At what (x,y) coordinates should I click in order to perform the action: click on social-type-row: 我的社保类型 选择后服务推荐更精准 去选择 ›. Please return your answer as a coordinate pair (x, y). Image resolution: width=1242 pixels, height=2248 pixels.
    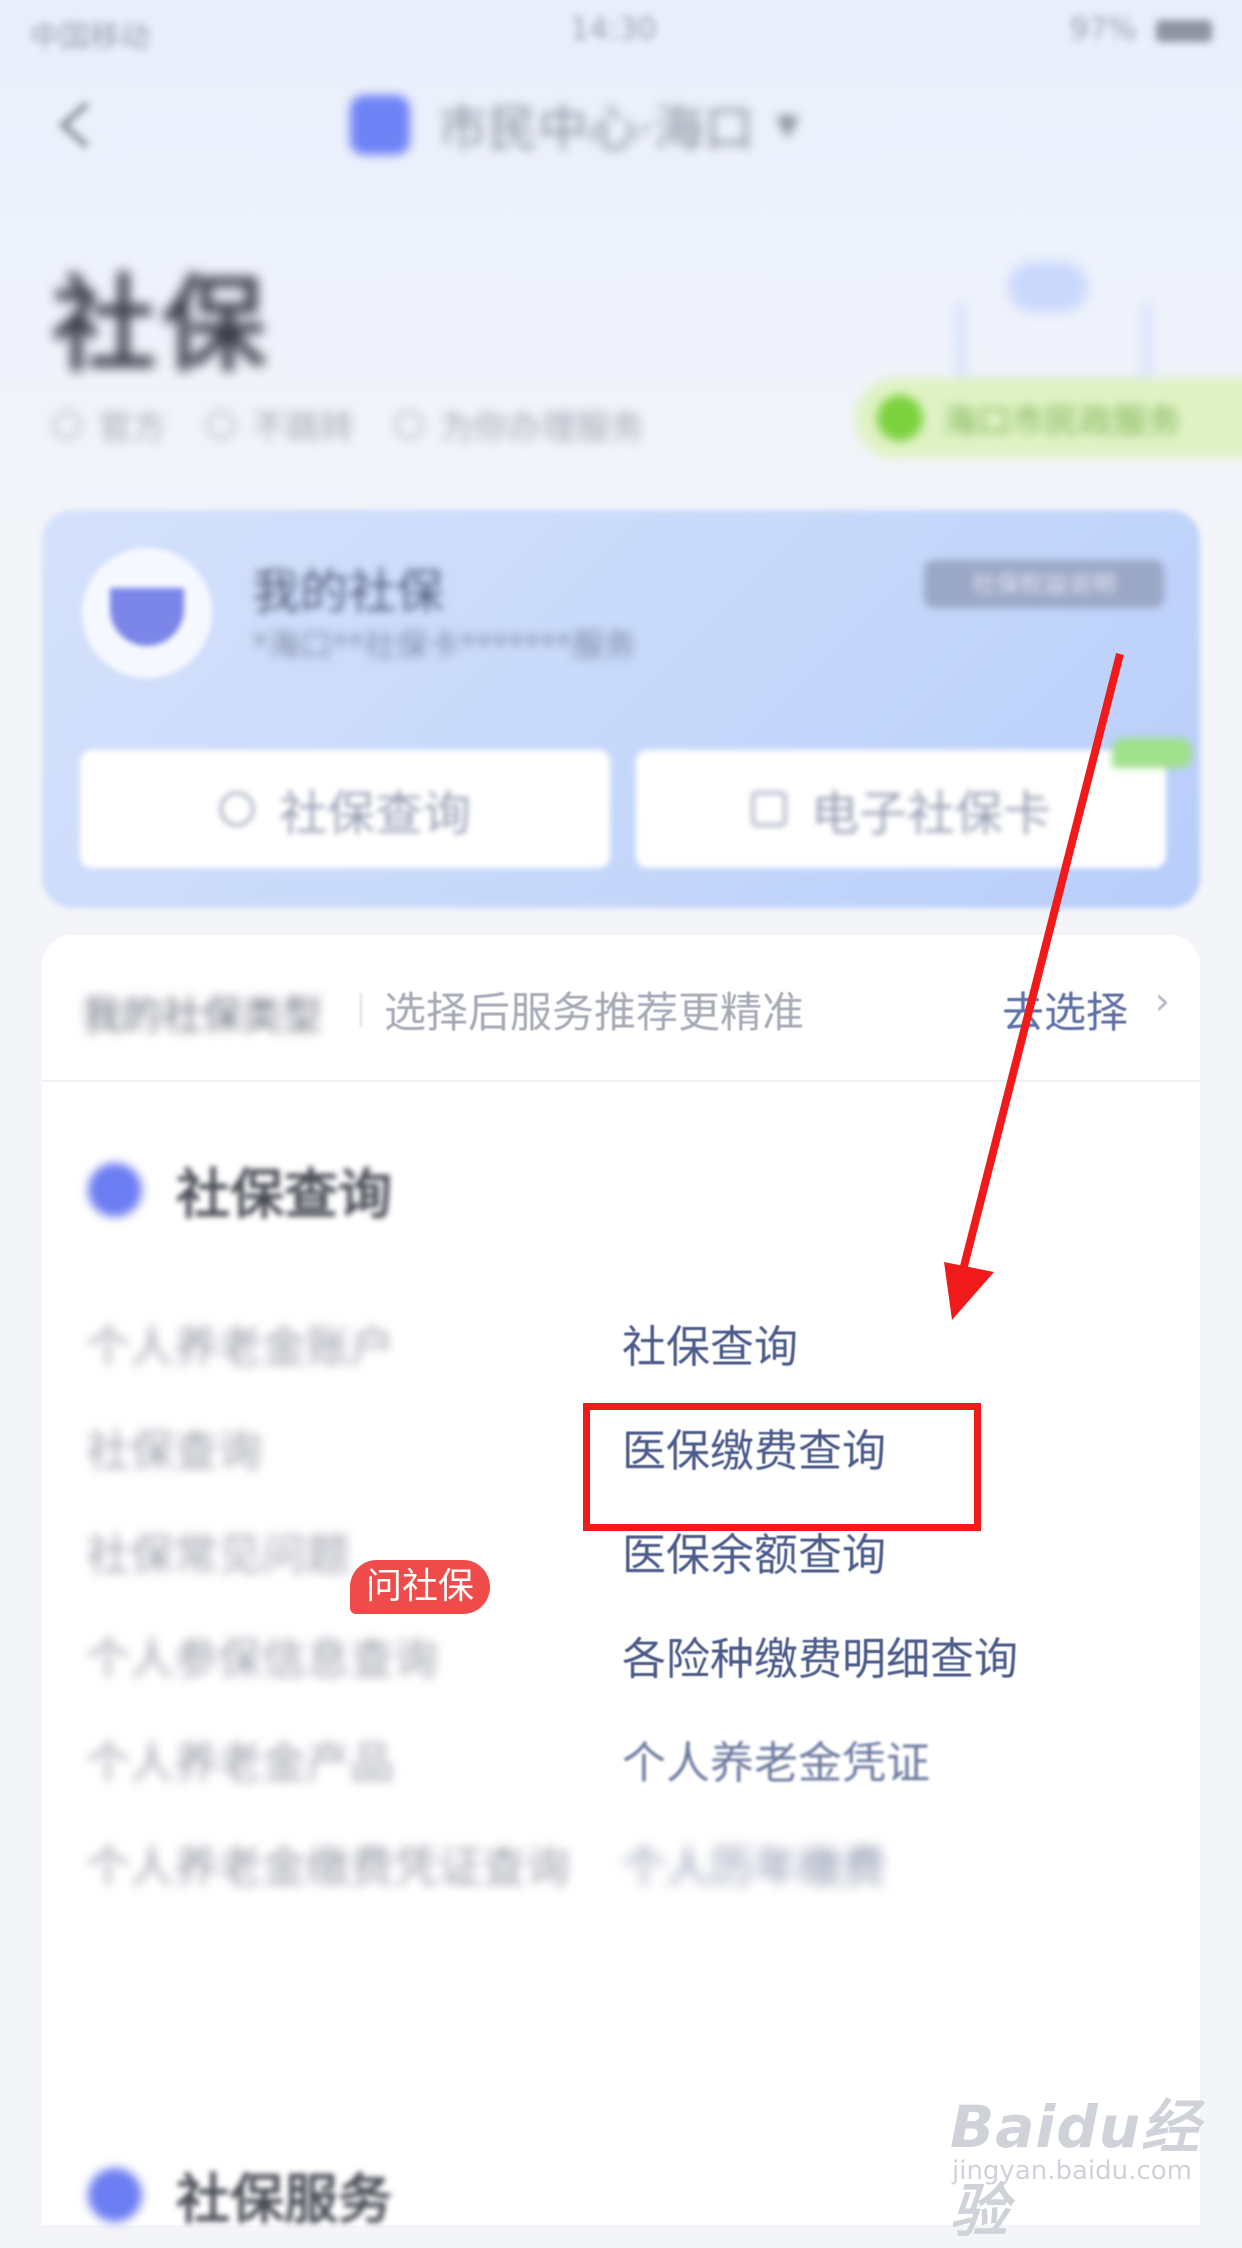
    Looking at the image, I should click on (621, 1008).